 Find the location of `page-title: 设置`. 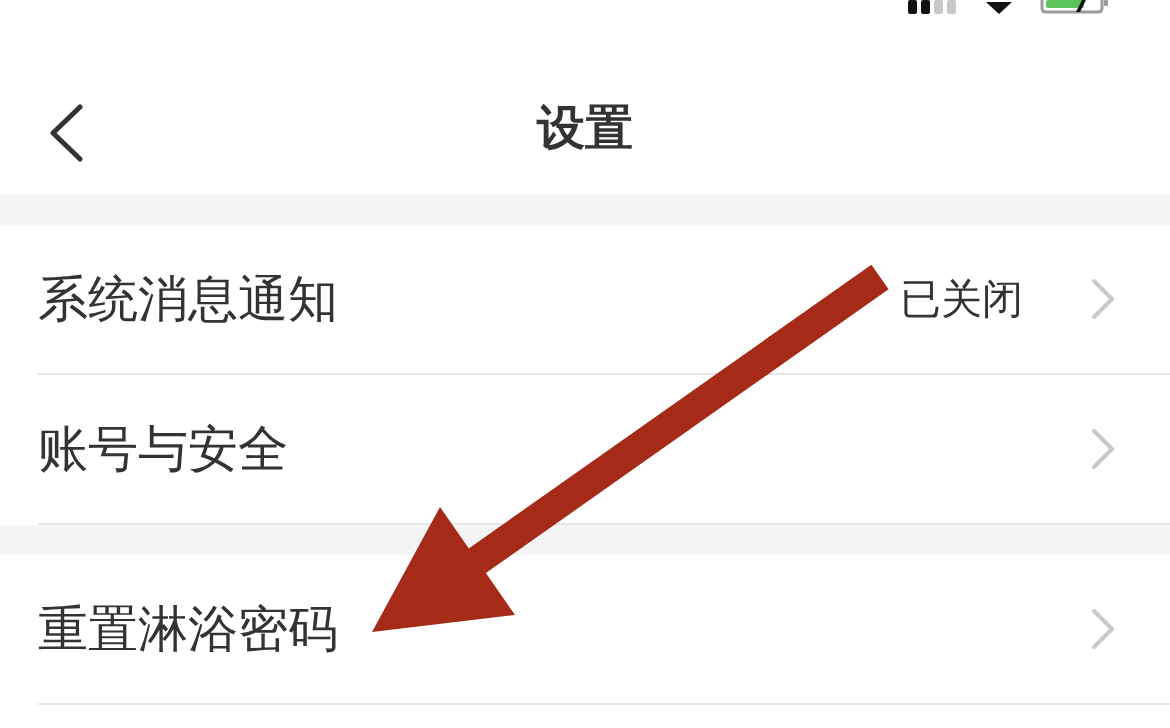

page-title: 设置 is located at coordinates (585, 127).